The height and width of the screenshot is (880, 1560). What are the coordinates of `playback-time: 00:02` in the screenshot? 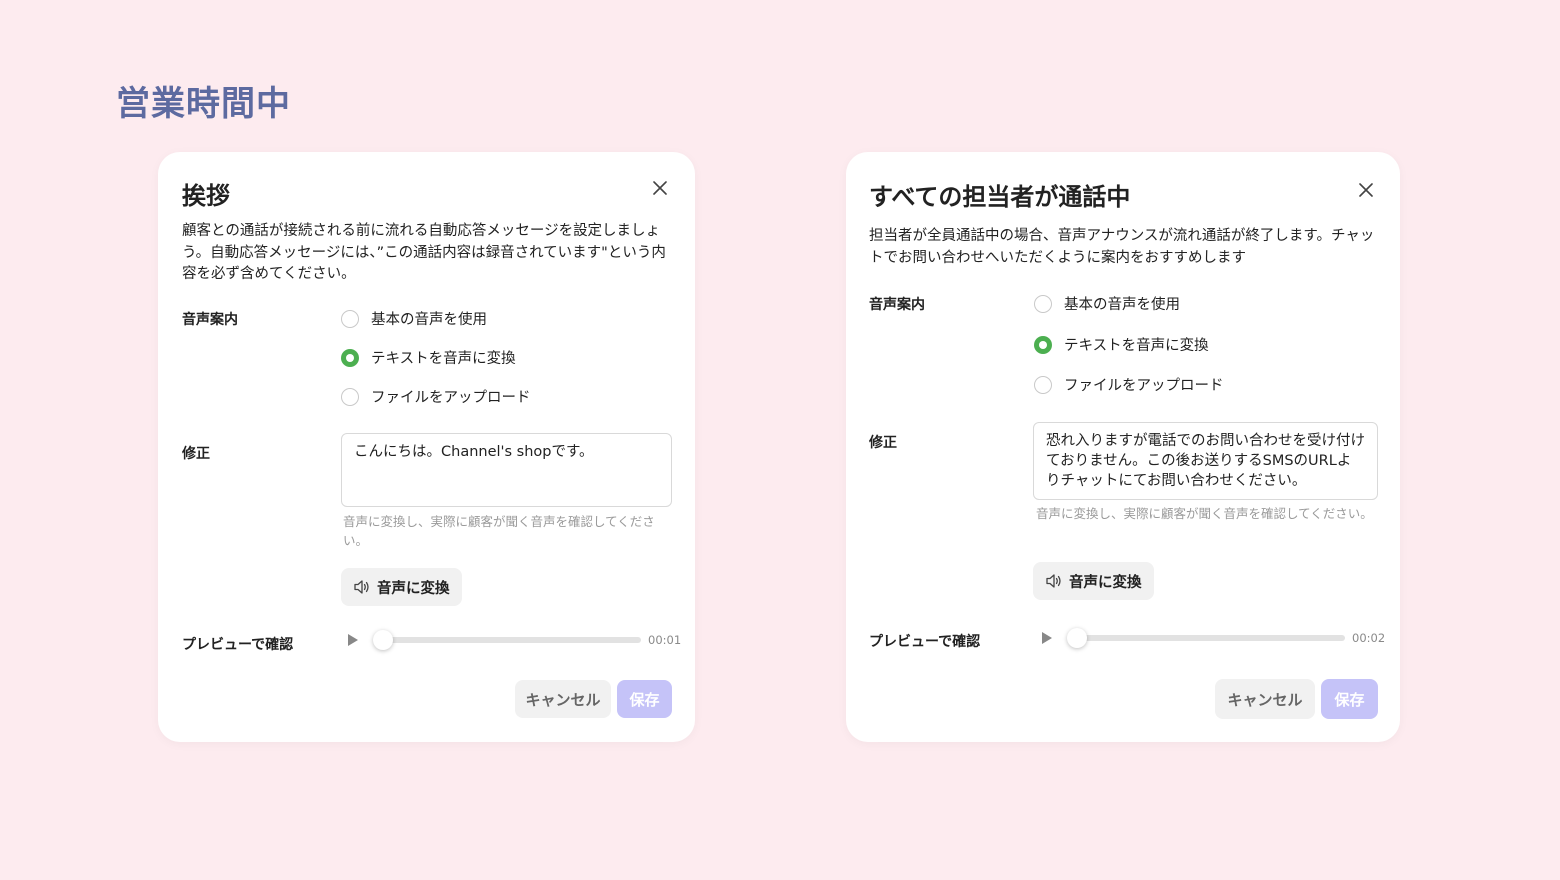 It's located at (1369, 638).